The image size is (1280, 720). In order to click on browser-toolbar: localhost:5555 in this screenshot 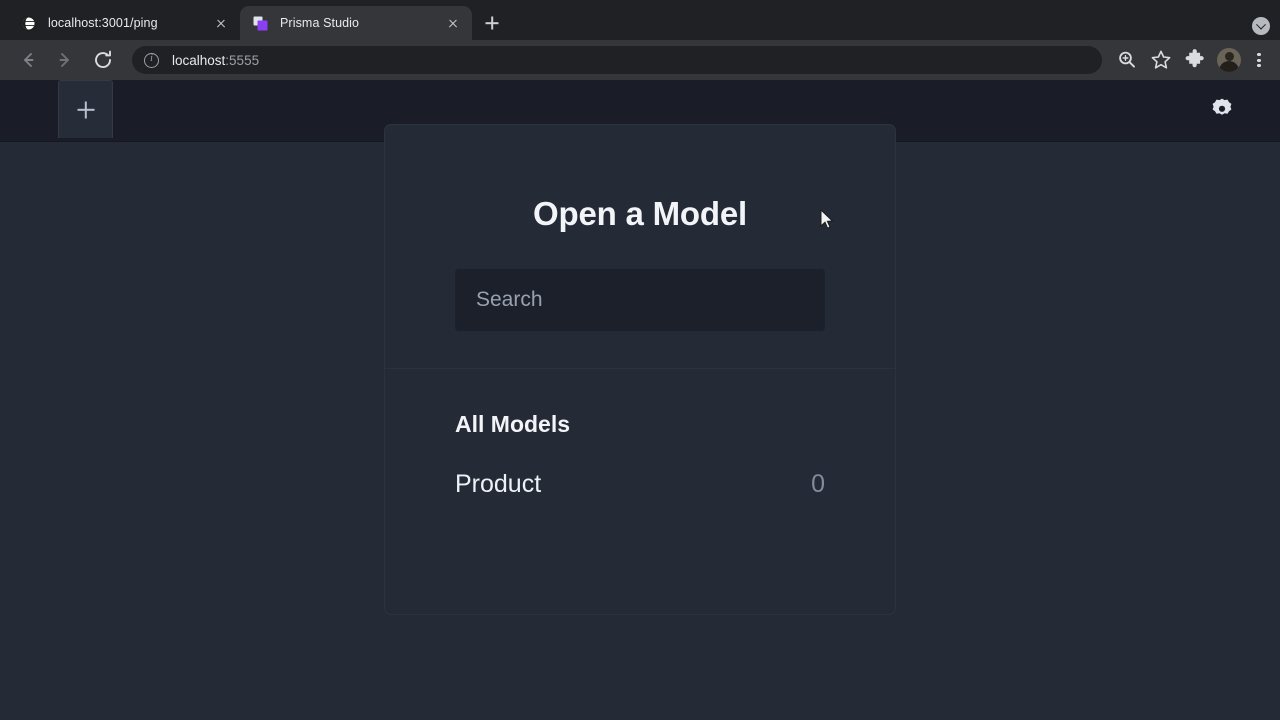, I will do `click(640, 60)`.